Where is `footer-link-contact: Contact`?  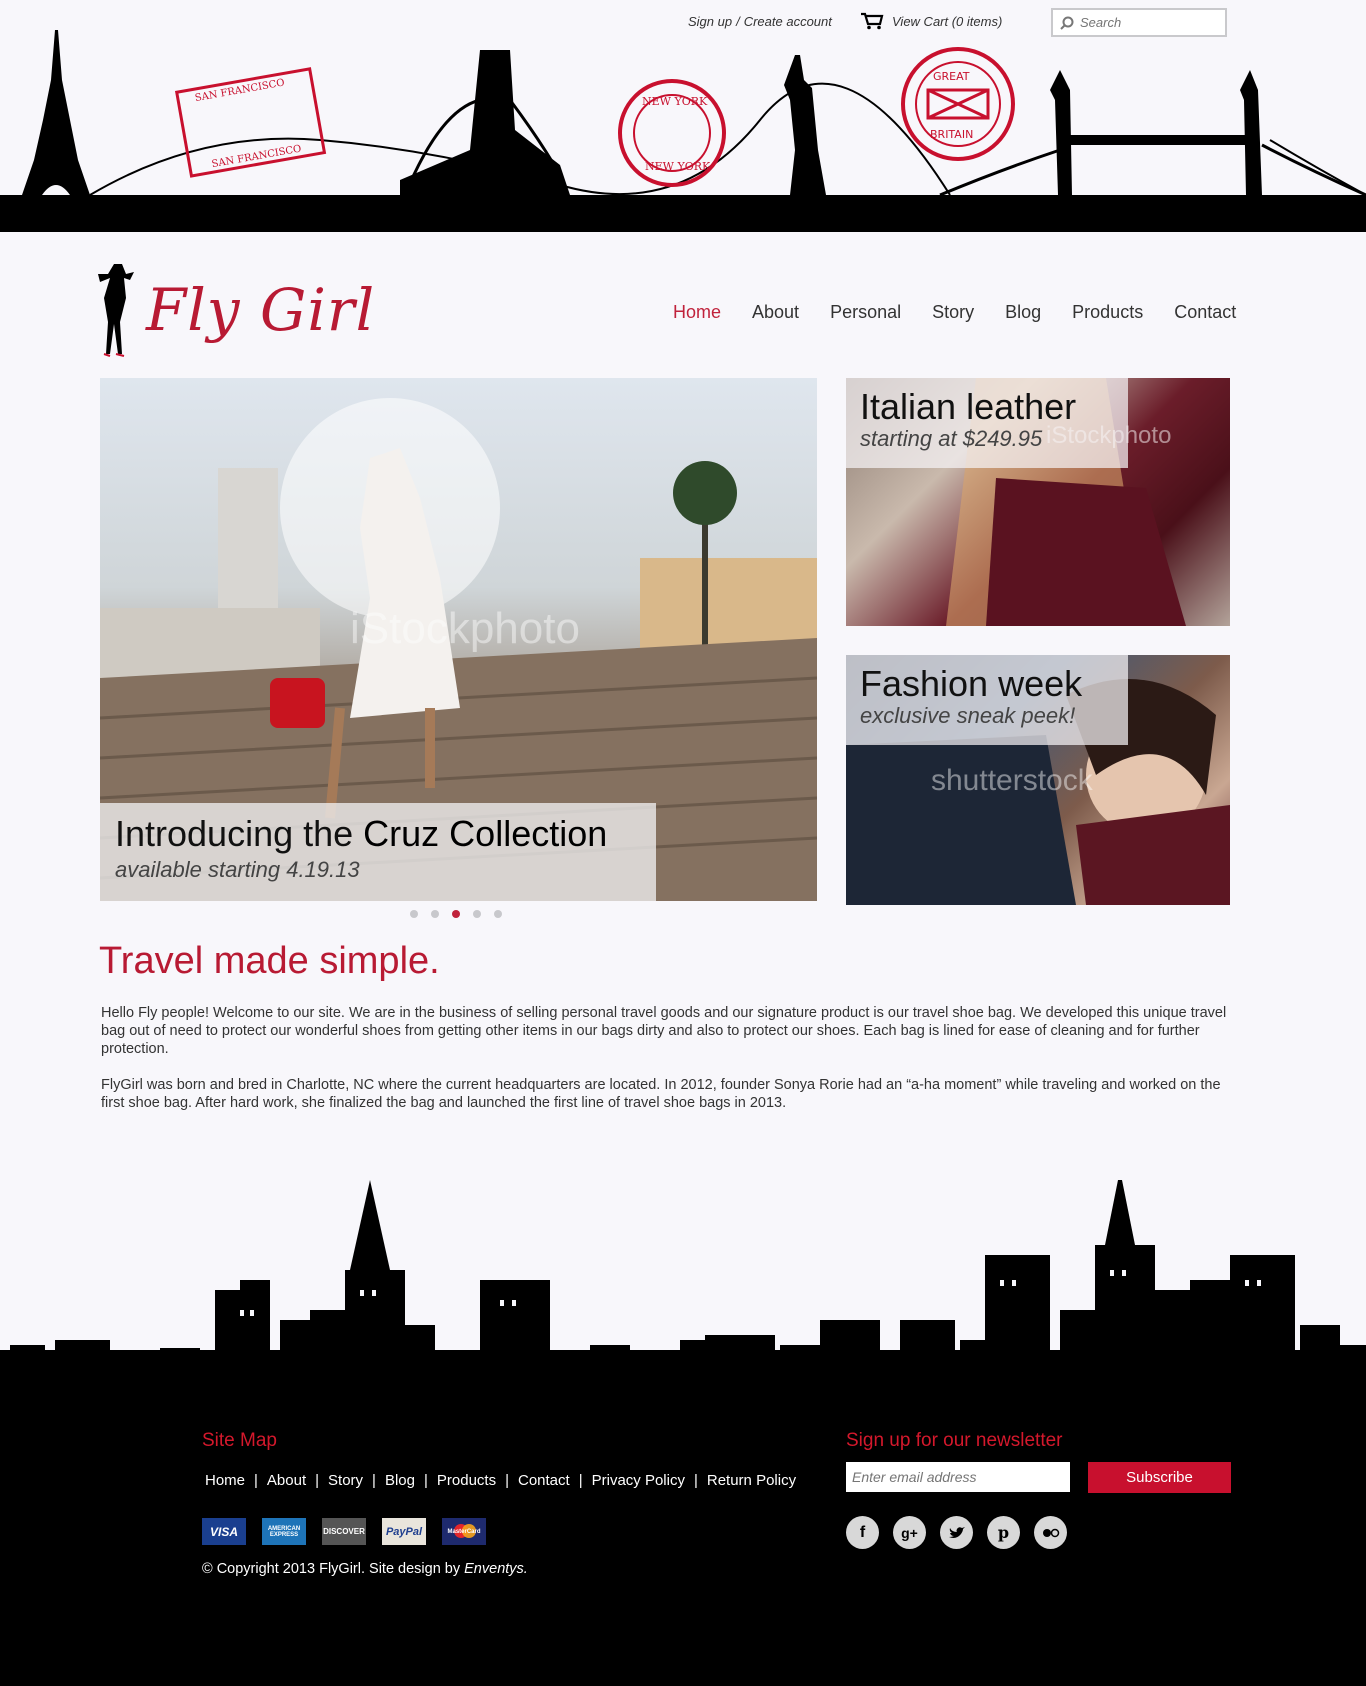
footer-link-contact: Contact is located at coordinates (544, 1480).